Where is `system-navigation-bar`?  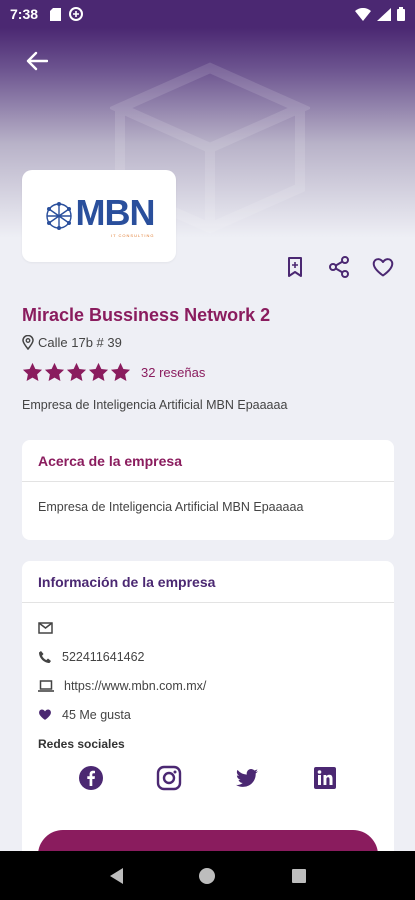 system-navigation-bar is located at coordinates (207, 875).